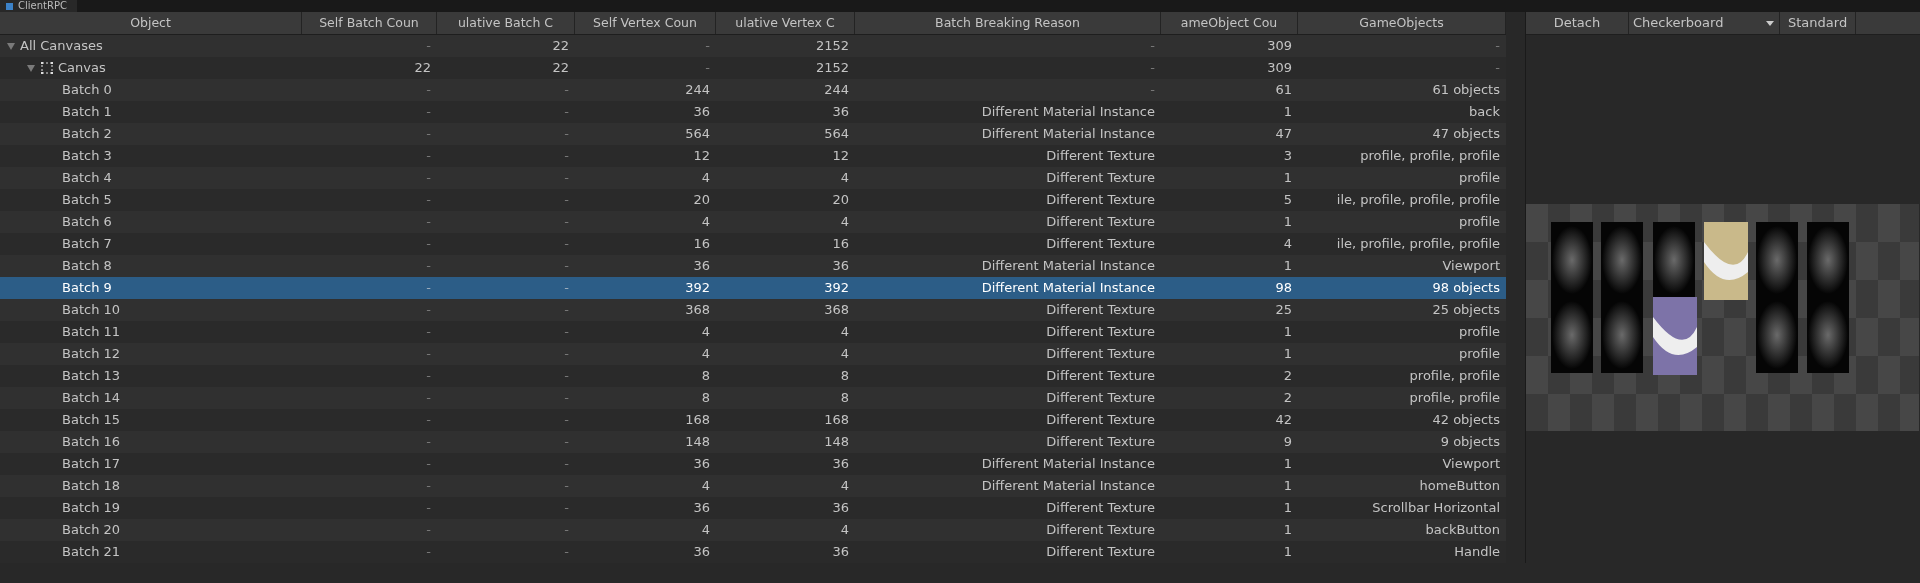  What do you see at coordinates (1287, 398) in the screenshot?
I see `table-cell-text: 2` at bounding box center [1287, 398].